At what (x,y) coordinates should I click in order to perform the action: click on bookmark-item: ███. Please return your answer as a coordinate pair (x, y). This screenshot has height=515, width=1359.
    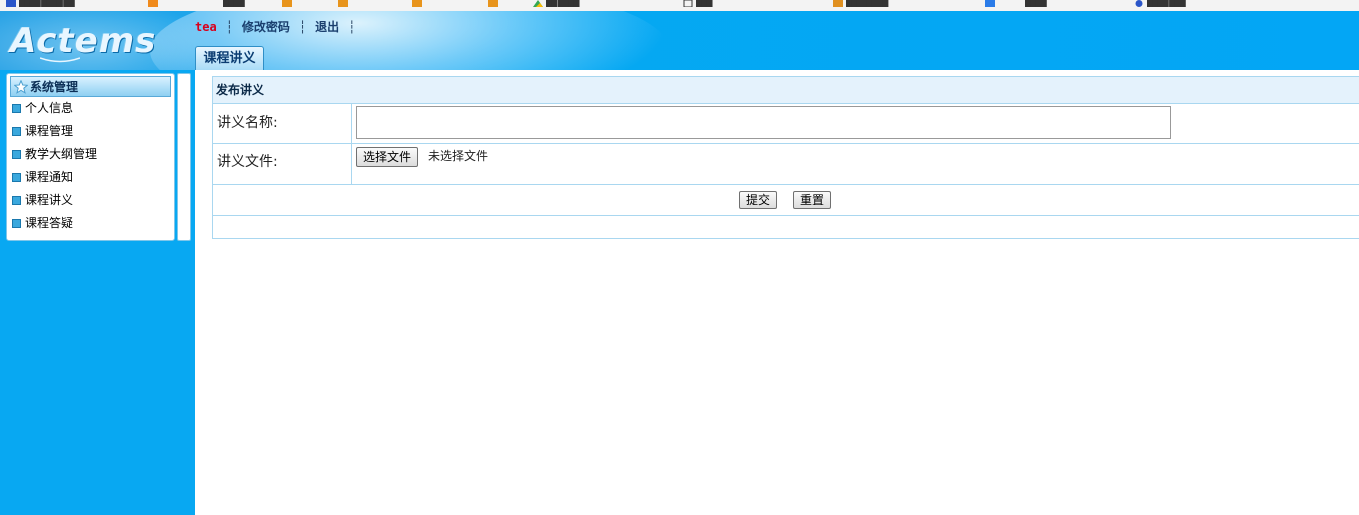
    Looking at the image, I should click on (709, 4).